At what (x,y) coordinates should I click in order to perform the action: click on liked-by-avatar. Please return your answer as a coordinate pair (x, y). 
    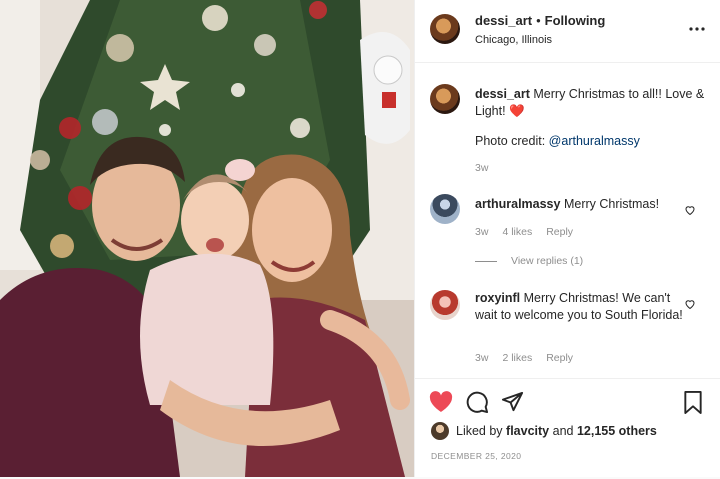
    Looking at the image, I should click on (440, 431).